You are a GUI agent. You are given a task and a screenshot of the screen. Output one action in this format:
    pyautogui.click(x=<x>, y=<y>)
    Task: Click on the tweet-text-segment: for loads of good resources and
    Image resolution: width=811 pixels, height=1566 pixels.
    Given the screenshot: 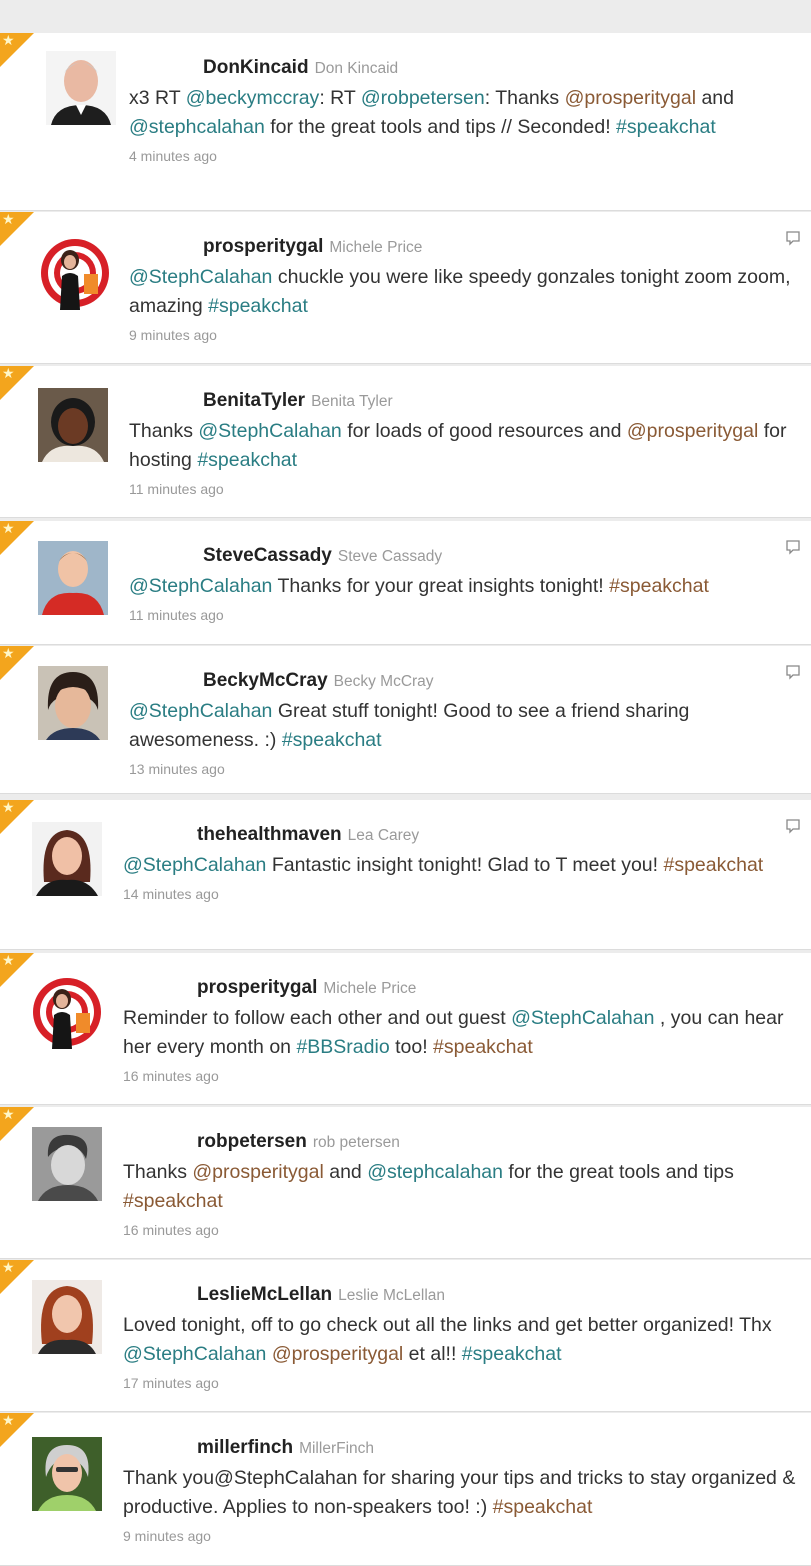 What is the action you would take?
    pyautogui.click(x=484, y=431)
    